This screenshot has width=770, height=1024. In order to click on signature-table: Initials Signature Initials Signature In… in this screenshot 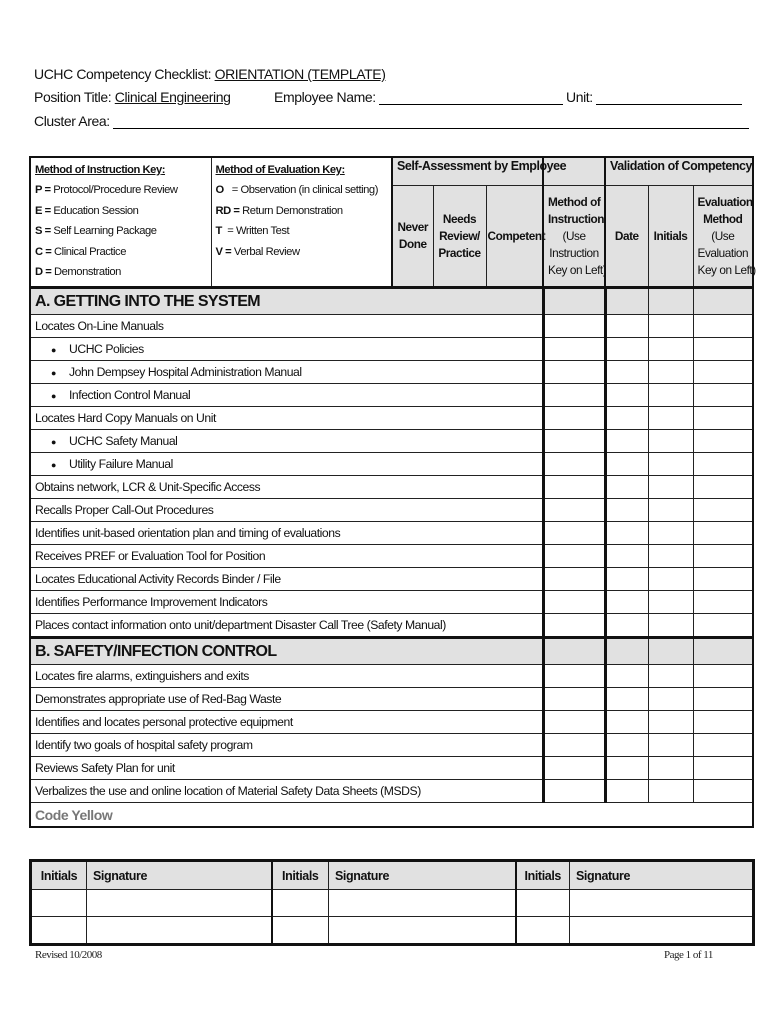, I will do `click(392, 902)`.